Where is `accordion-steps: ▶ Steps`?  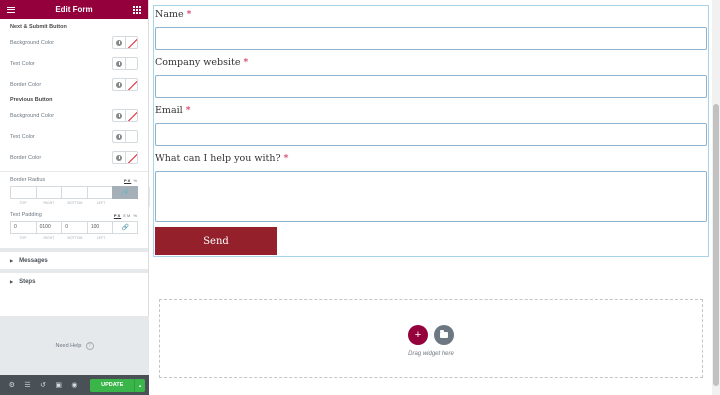 accordion-steps: ▶ Steps is located at coordinates (74, 279).